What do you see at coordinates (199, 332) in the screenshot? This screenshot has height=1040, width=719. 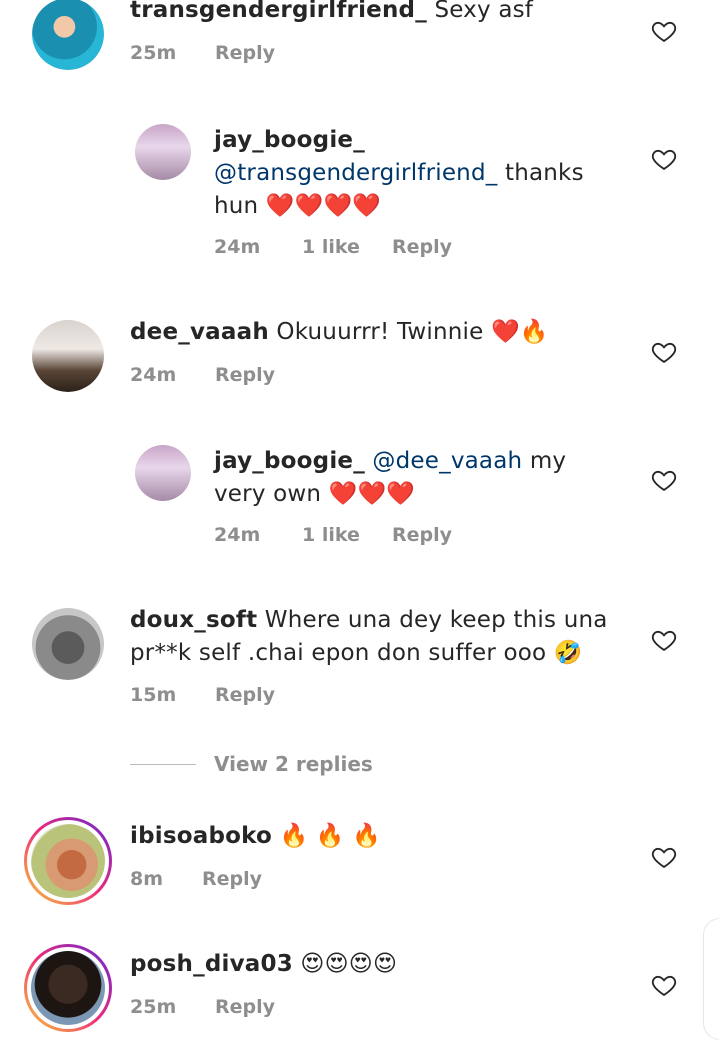 I see `username: dee_vaaah` at bounding box center [199, 332].